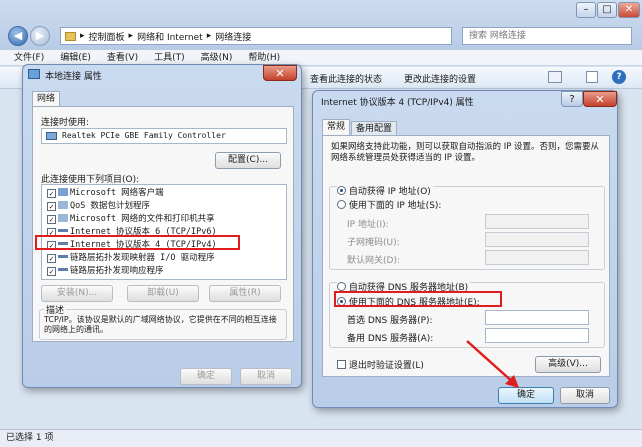 The height and width of the screenshot is (447, 642). What do you see at coordinates (131, 219) in the screenshot?
I see `list-item: ✓ Microsoft 网络的文件和打印机共享` at bounding box center [131, 219].